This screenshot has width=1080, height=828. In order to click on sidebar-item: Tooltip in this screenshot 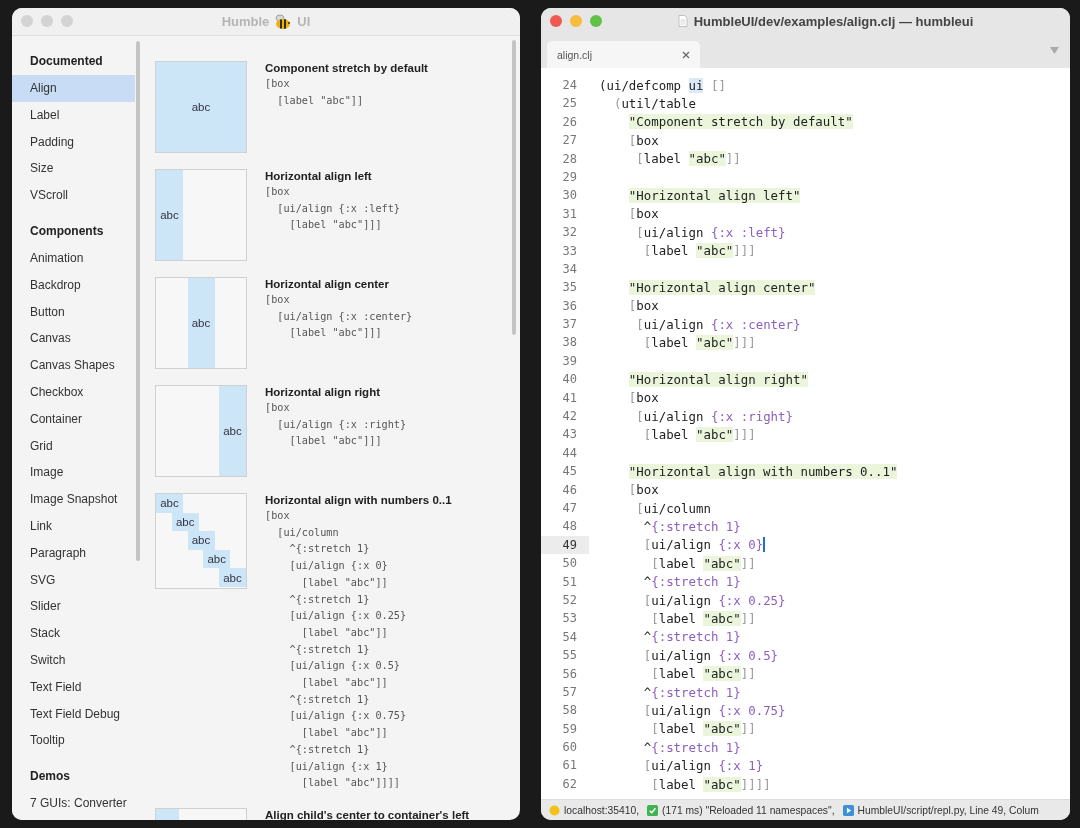, I will do `click(73, 741)`.